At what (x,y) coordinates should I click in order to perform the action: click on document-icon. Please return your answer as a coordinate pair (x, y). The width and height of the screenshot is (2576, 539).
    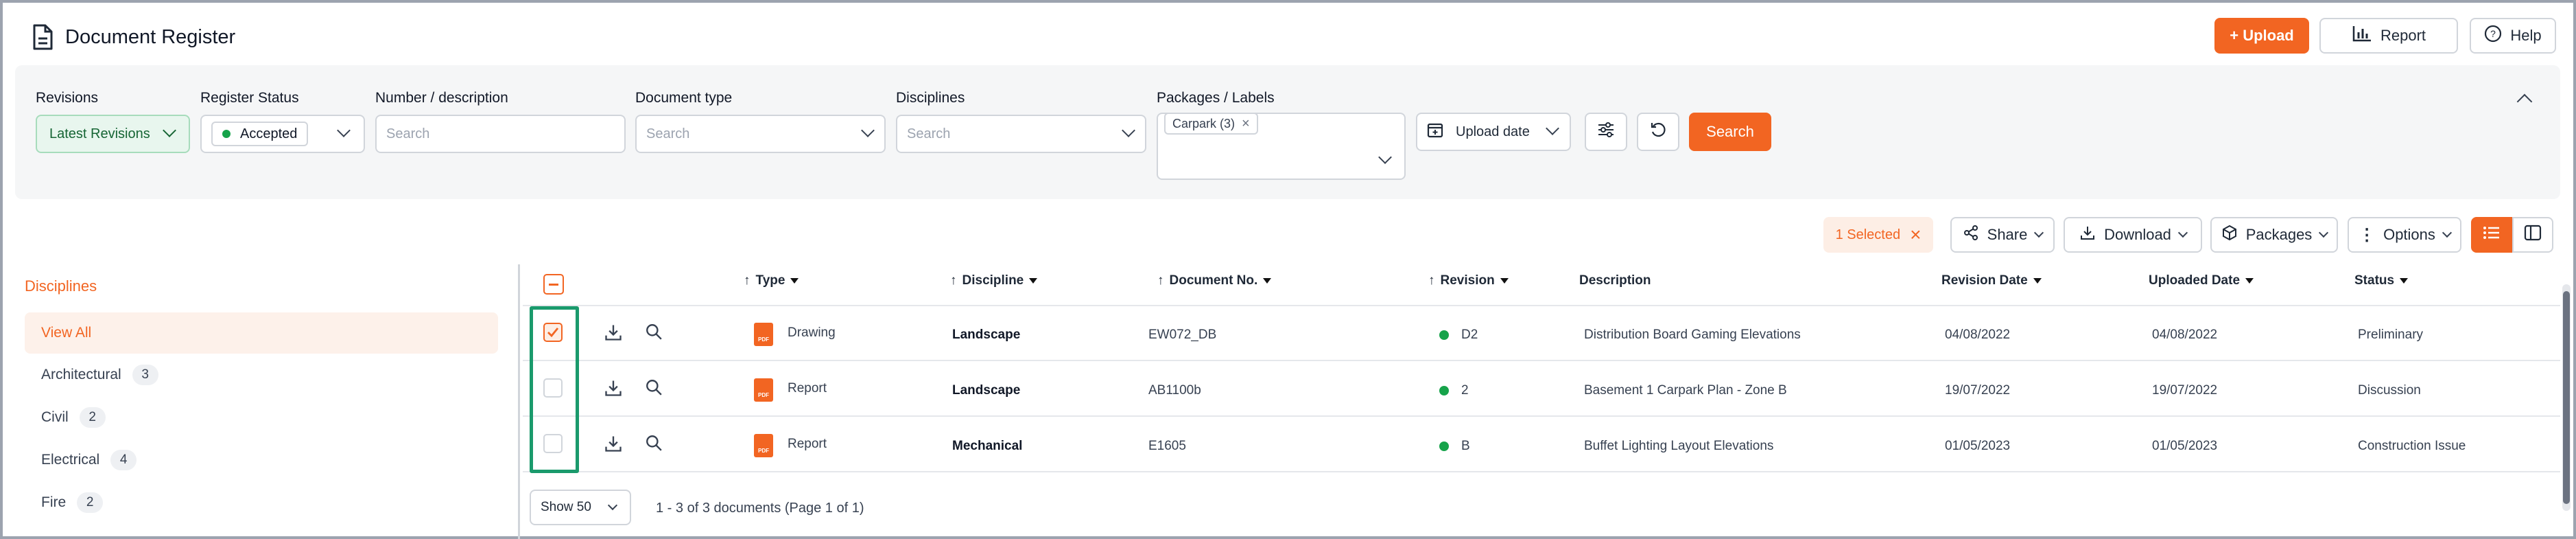
    Looking at the image, I should click on (42, 38).